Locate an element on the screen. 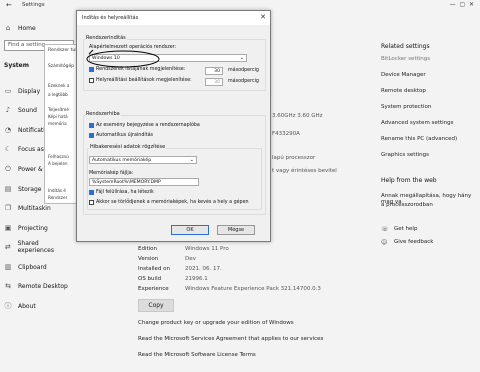 This screenshot has height=372, width=480. show-recovery-seconds: 30 is located at coordinates (214, 82).